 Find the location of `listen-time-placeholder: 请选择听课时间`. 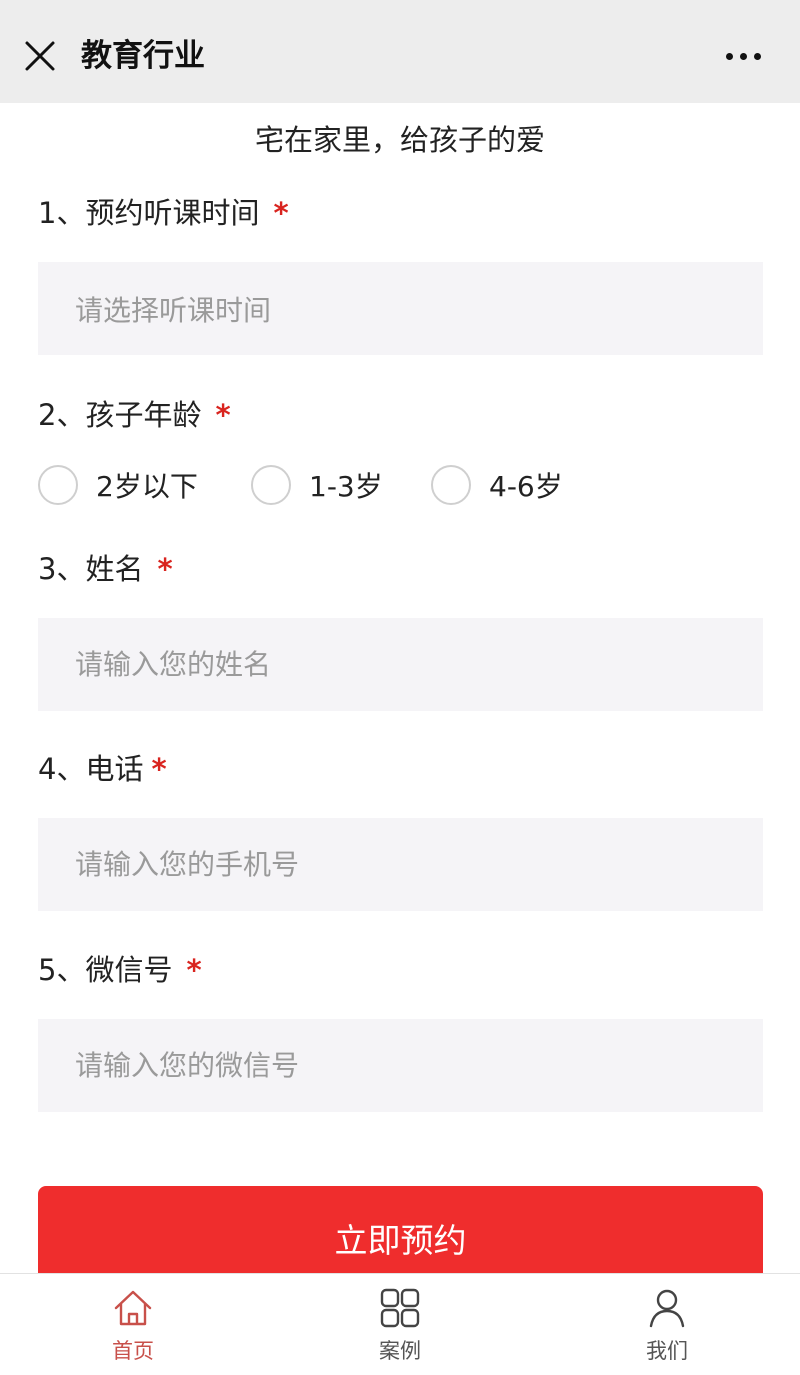

listen-time-placeholder: 请选择听课时间 is located at coordinates (173, 310).